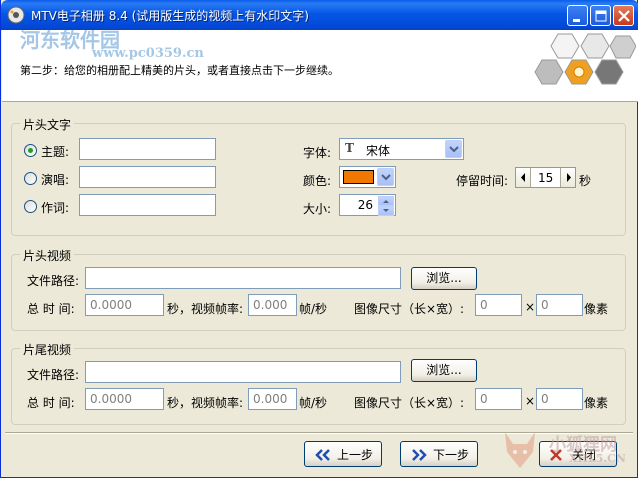 This screenshot has width=638, height=478. Describe the element at coordinates (55, 208) in the screenshot. I see `radio-lyricist-label: 作词:` at that location.